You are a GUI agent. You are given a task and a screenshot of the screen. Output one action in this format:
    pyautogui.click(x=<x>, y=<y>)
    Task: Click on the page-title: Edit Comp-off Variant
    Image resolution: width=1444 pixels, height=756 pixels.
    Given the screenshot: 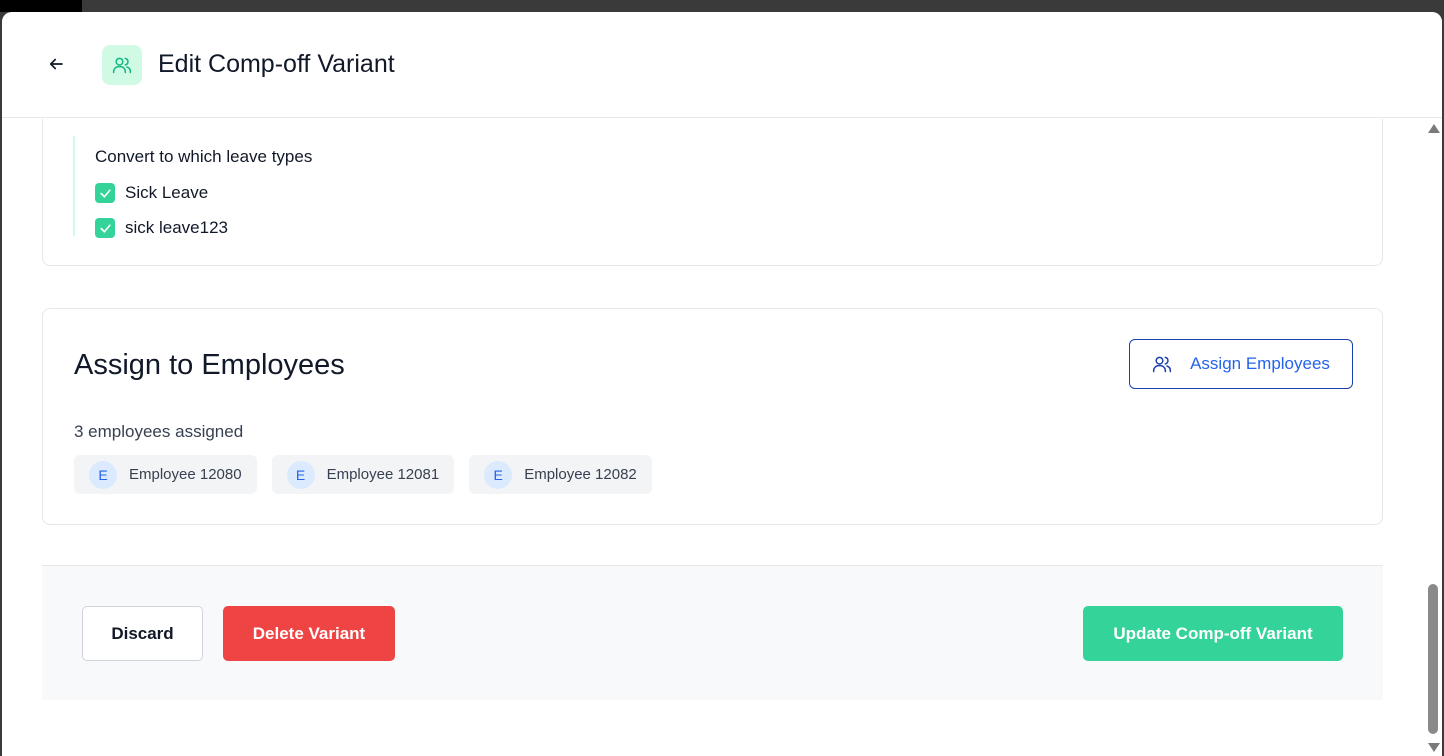 What is the action you would take?
    pyautogui.click(x=276, y=64)
    